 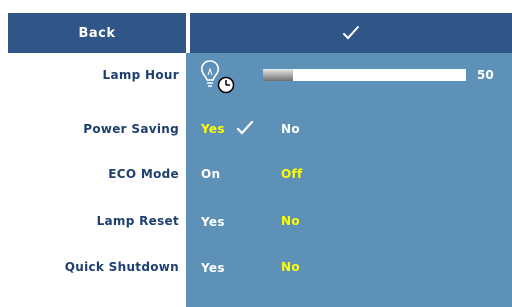 I want to click on back-label: Back, so click(x=97, y=33).